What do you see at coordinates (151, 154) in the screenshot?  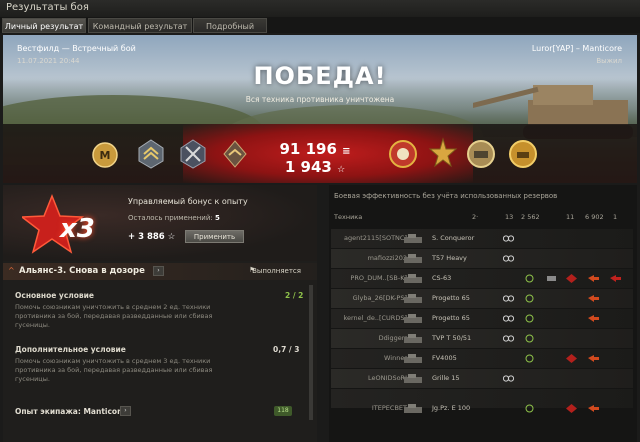 I see `achievement-chevron-icon` at bounding box center [151, 154].